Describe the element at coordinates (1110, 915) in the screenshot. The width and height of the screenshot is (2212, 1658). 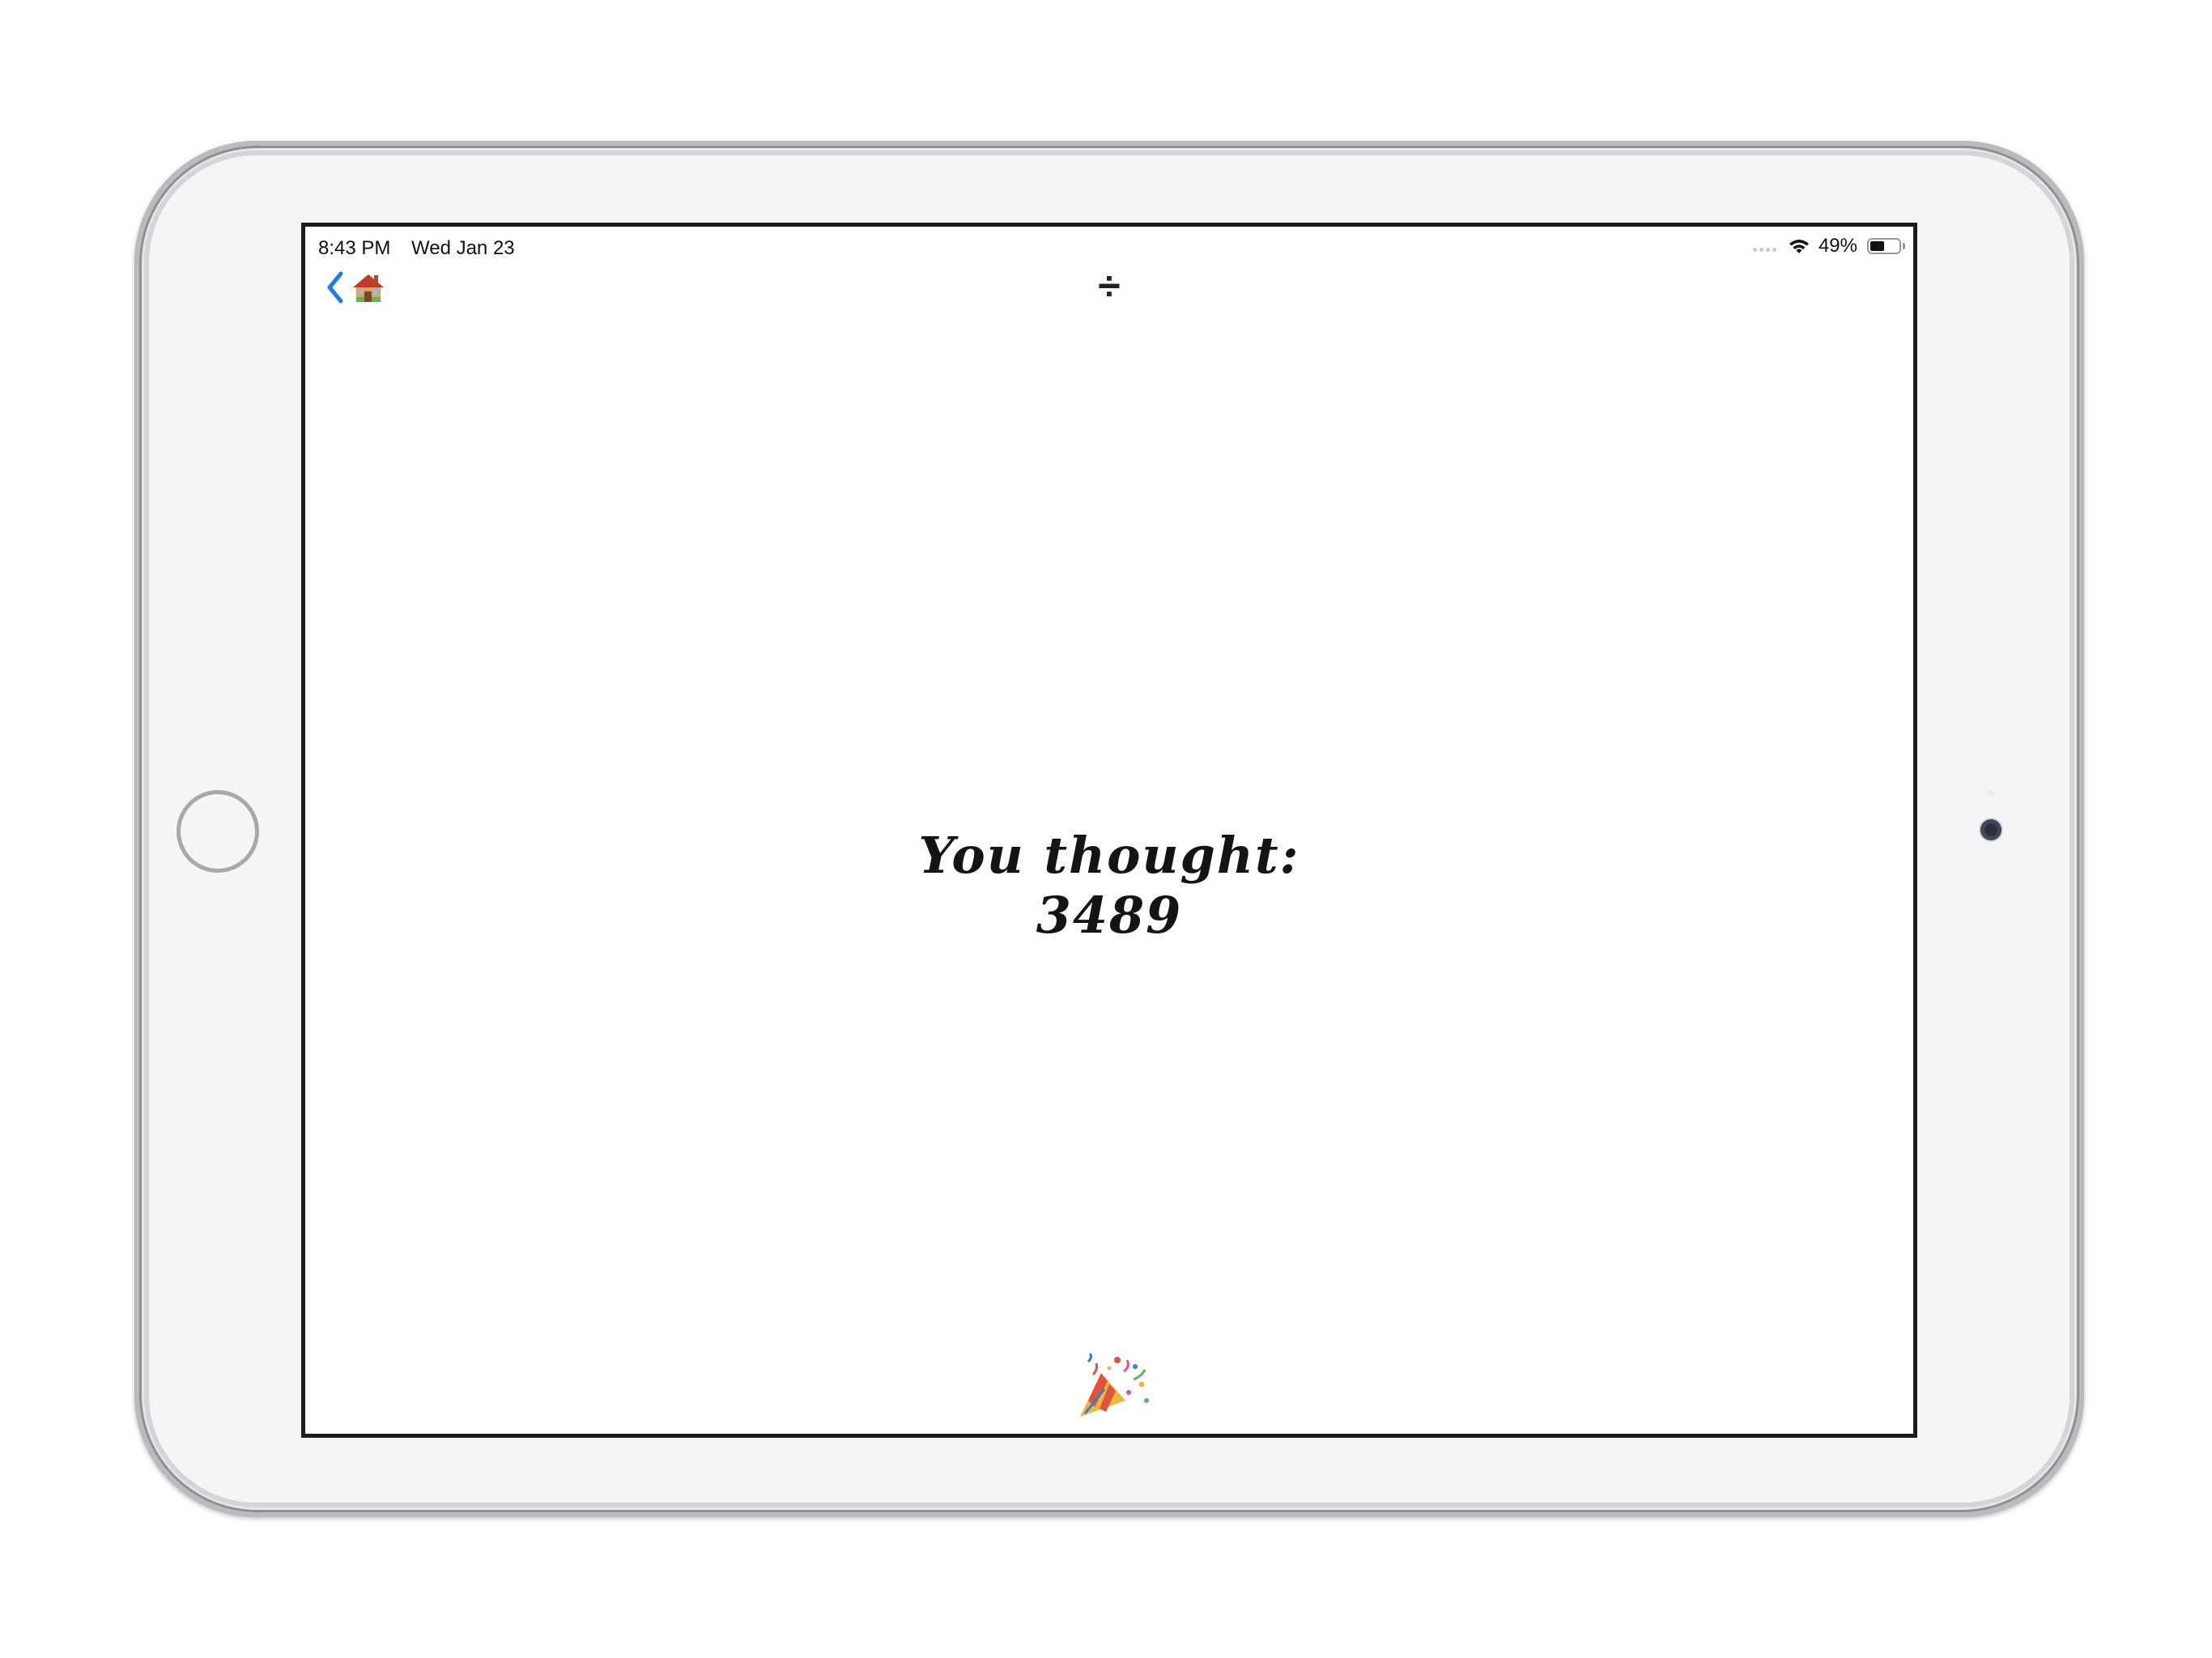
I see `result-number: 3489` at that location.